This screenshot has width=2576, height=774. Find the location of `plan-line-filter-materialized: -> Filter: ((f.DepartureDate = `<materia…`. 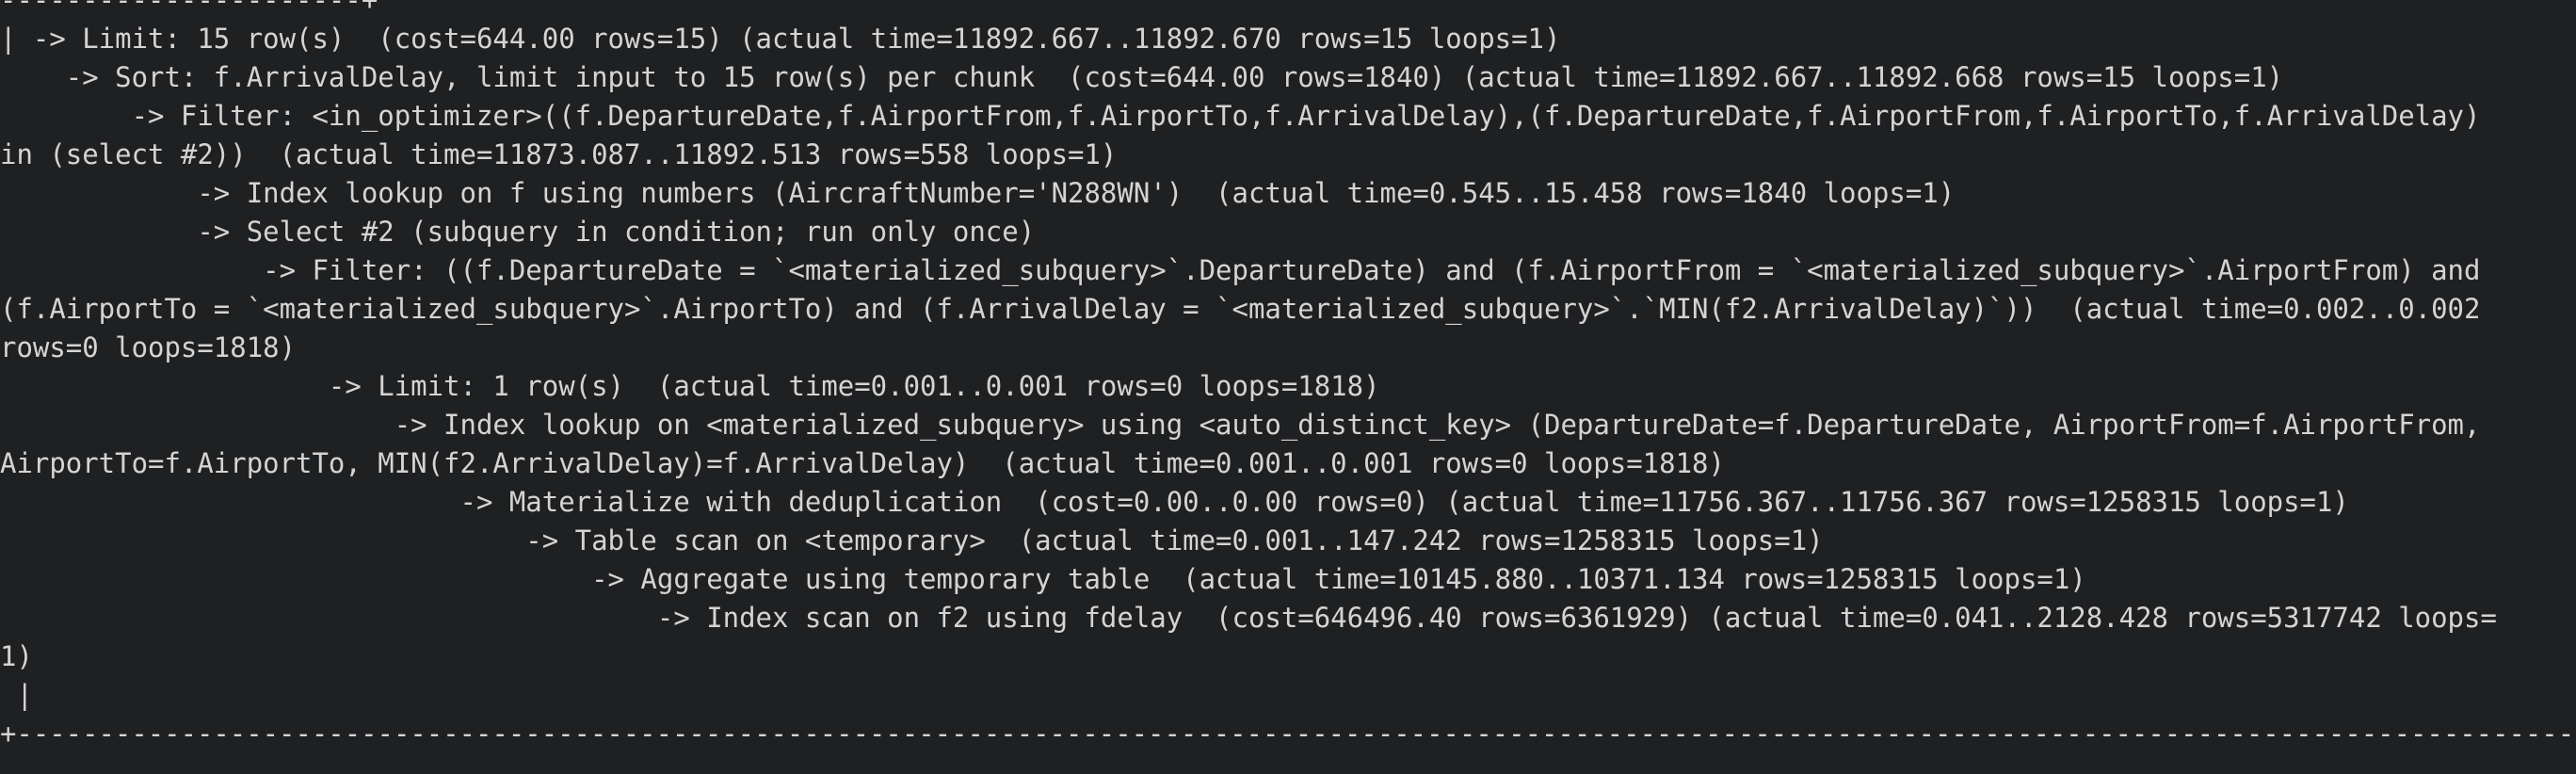

plan-line-filter-materialized: -> Filter: ((f.DepartureDate = `<materia… is located at coordinates (1240, 270).